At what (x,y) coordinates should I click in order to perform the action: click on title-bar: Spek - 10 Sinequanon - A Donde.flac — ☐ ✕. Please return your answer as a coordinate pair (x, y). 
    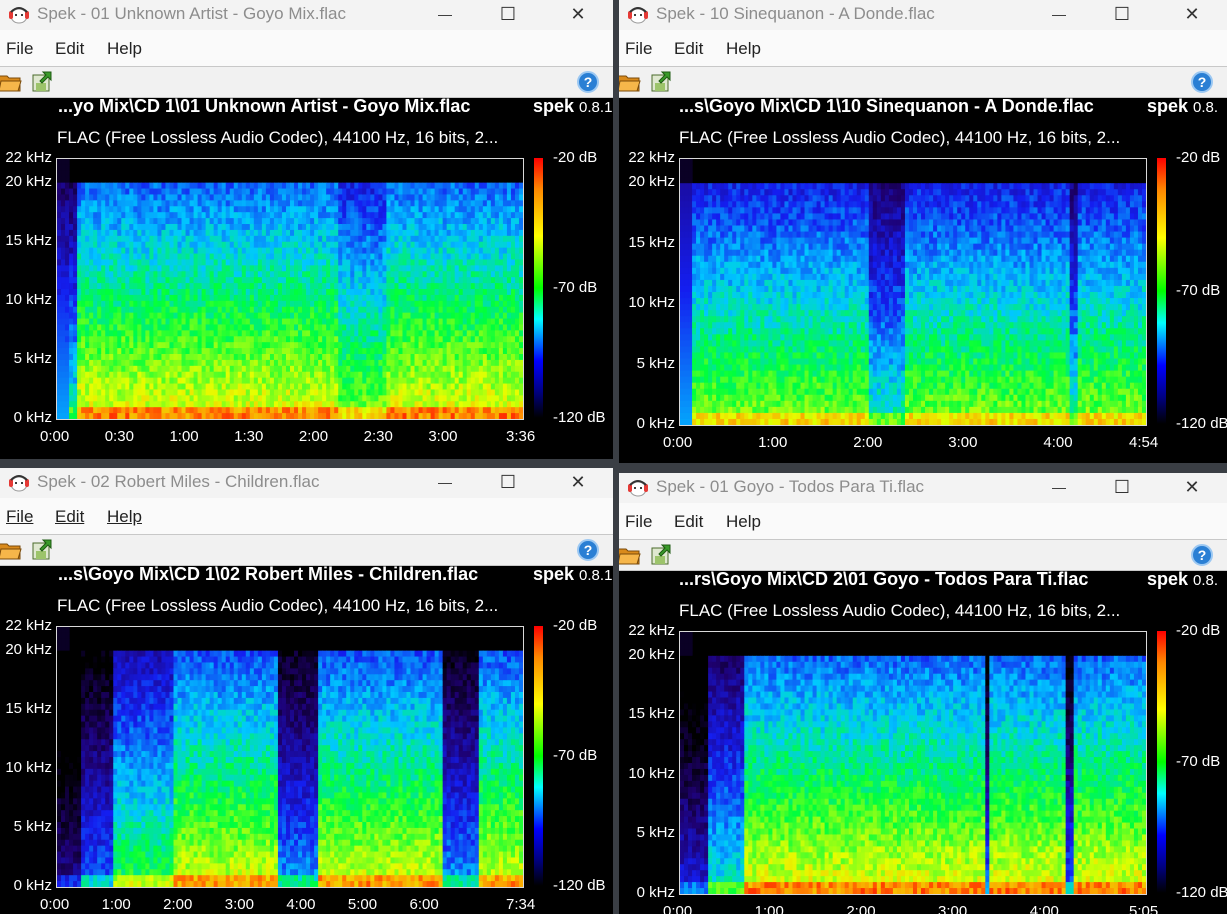
    Looking at the image, I should click on (923, 15).